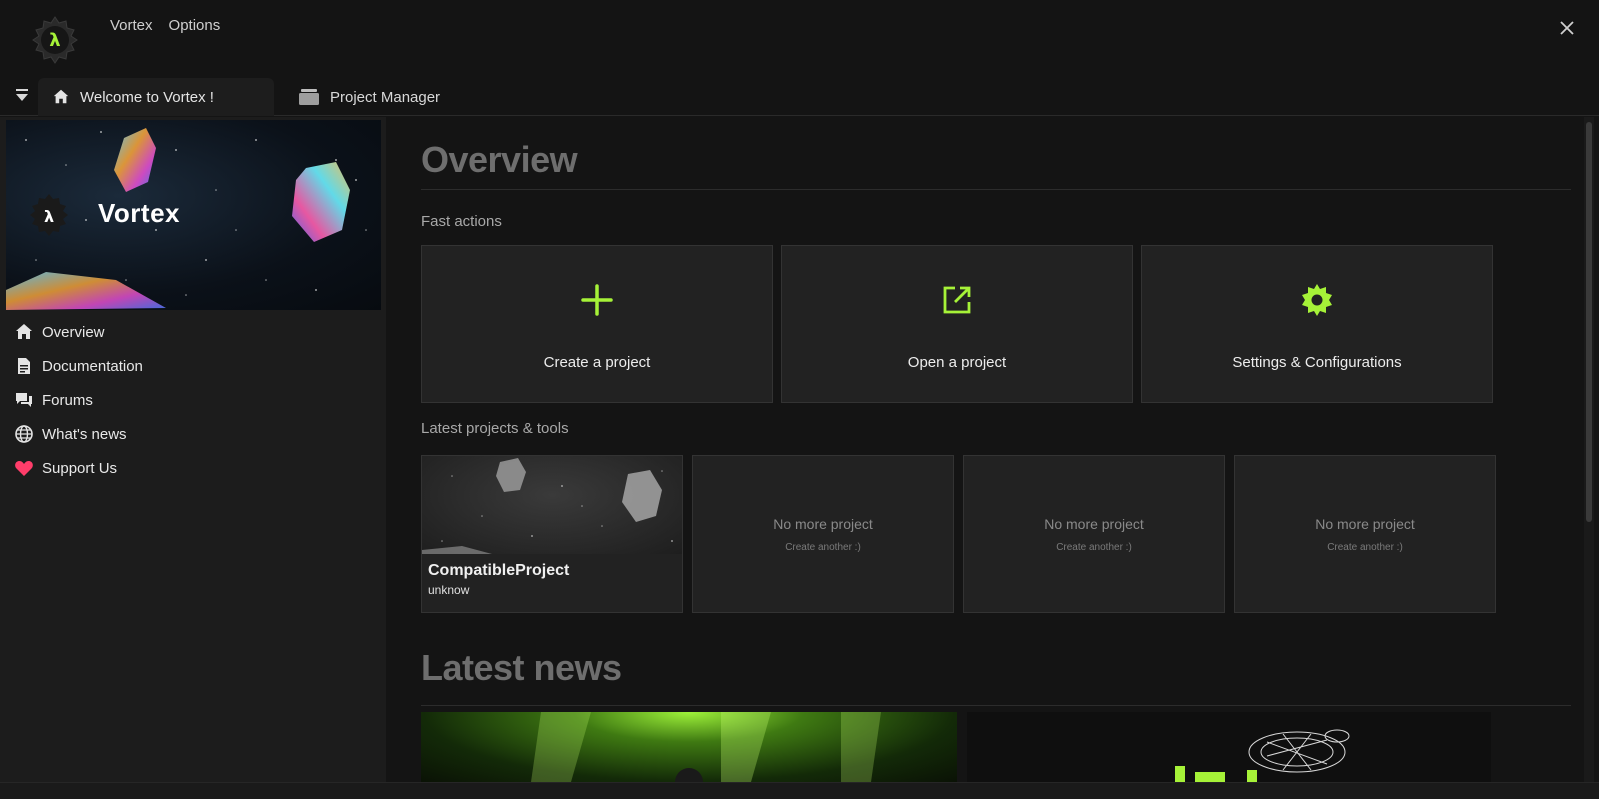 The height and width of the screenshot is (799, 1599). Describe the element at coordinates (24, 434) in the screenshot. I see `globe-icon` at that location.